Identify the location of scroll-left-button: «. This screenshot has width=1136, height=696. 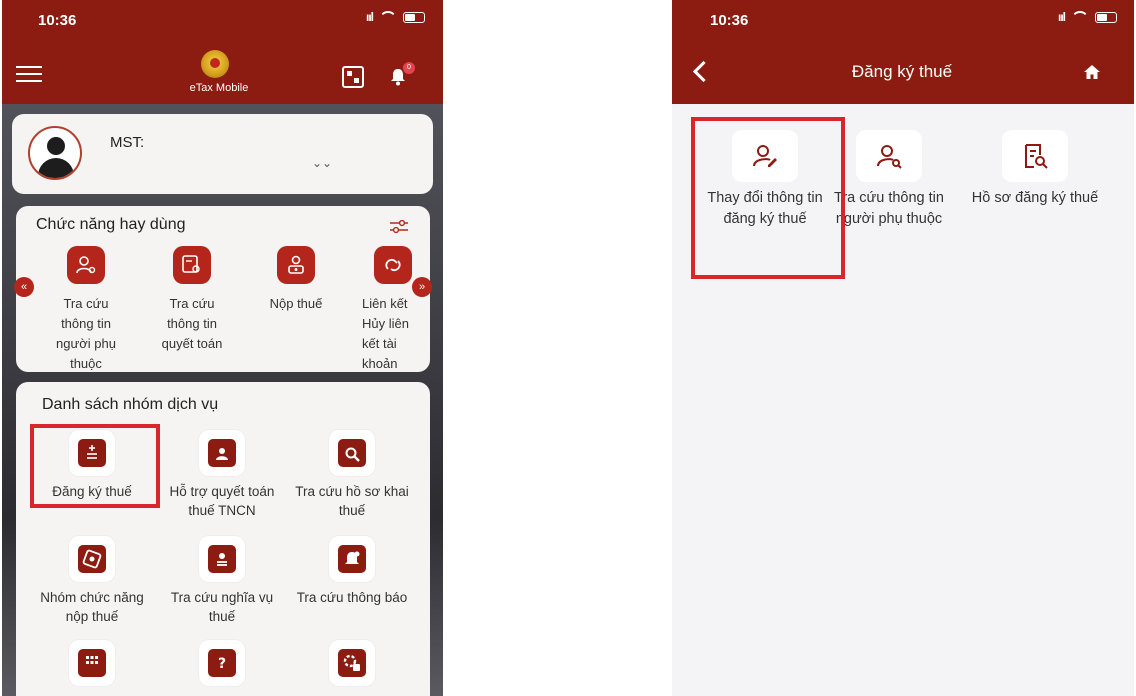
(24, 287).